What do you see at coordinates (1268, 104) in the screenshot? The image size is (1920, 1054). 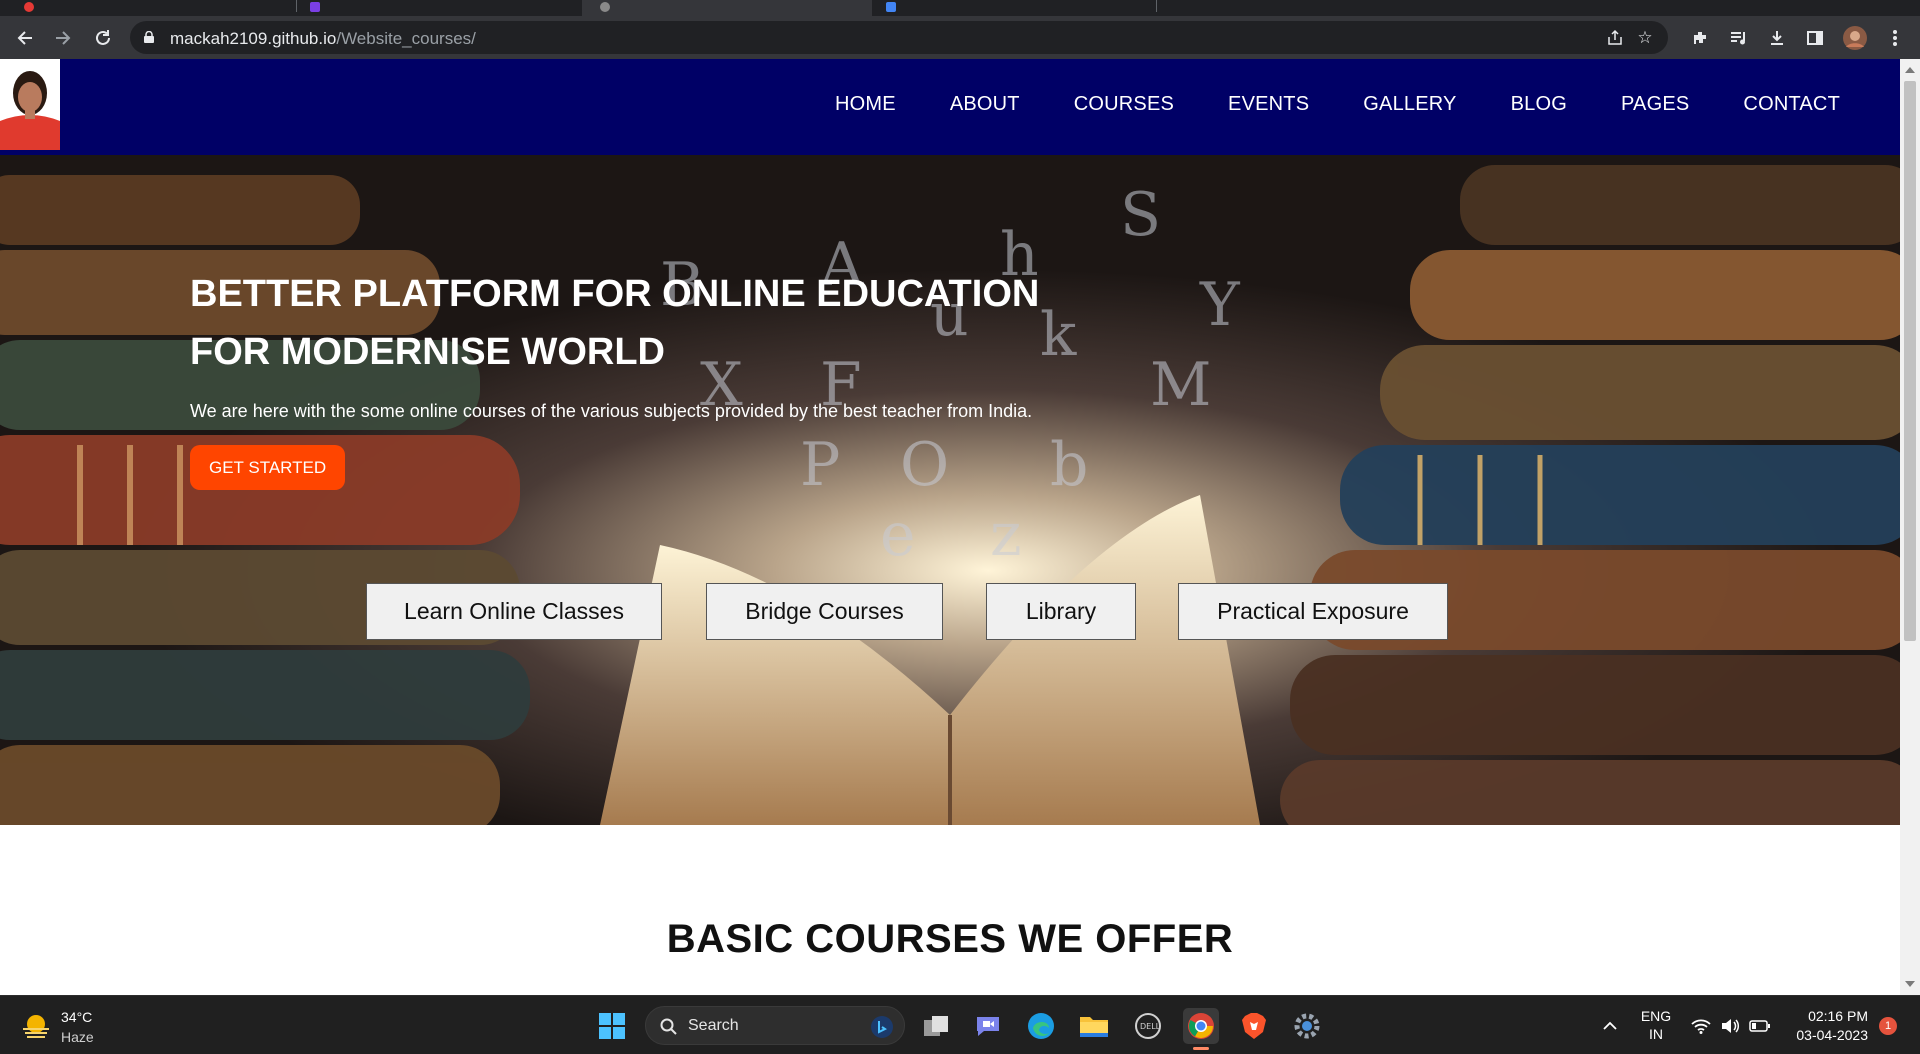 I see `nav-events: EVENTS` at bounding box center [1268, 104].